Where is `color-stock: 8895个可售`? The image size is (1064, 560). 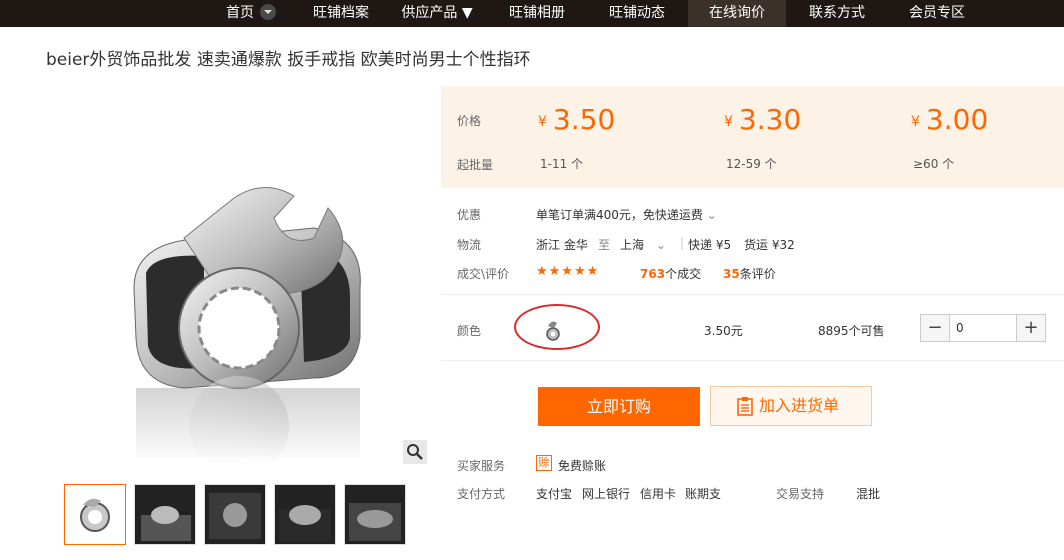 color-stock: 8895个可售 is located at coordinates (851, 331).